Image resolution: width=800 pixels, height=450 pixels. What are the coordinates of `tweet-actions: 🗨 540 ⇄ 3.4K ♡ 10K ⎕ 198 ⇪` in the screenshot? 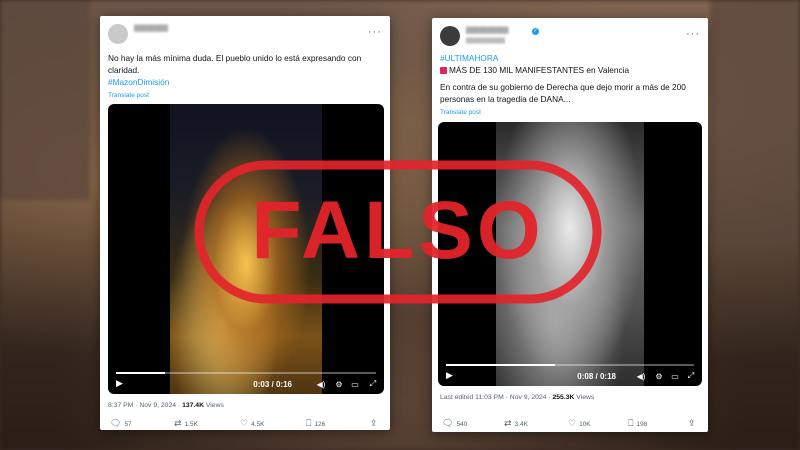 It's located at (570, 424).